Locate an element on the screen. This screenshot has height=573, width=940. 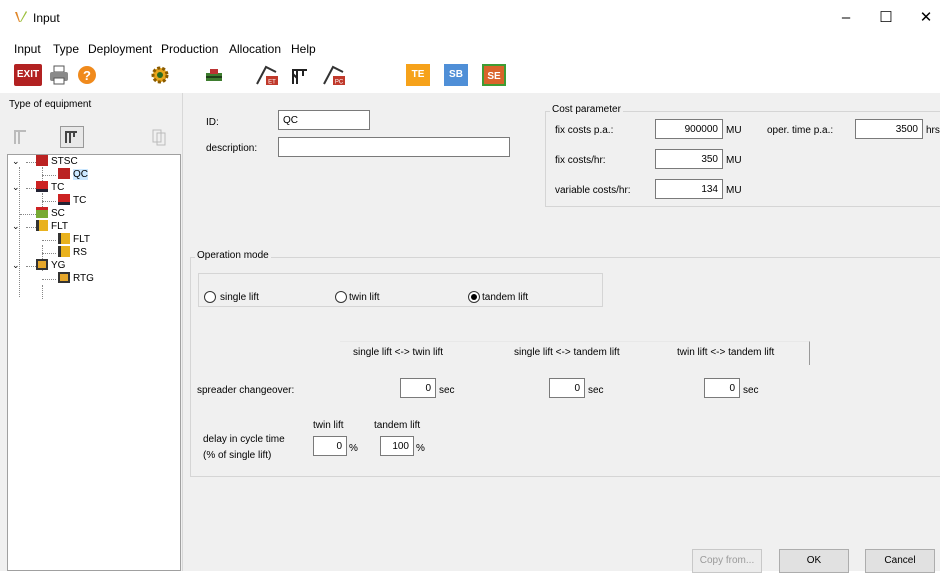
tandem-lift-radio is located at coordinates (474, 297).